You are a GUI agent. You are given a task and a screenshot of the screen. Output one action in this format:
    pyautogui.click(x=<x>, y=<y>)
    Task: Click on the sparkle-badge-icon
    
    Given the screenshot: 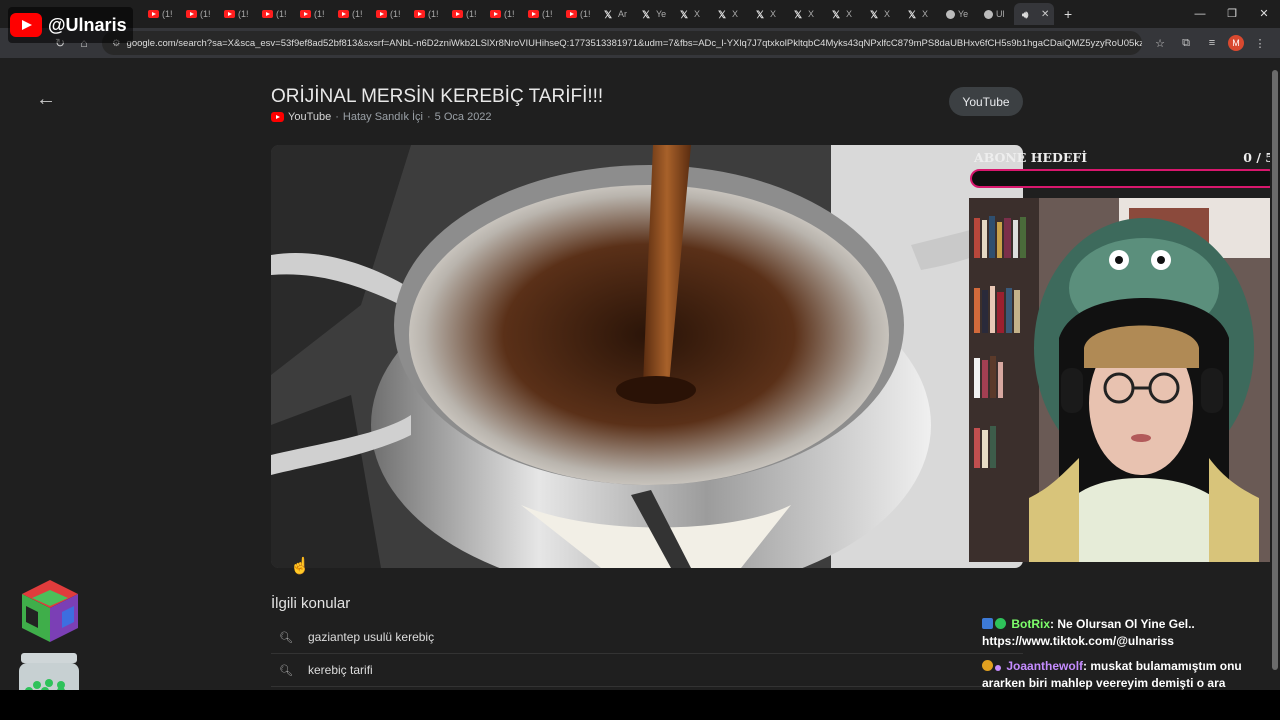 What is the action you would take?
    pyautogui.click(x=998, y=668)
    